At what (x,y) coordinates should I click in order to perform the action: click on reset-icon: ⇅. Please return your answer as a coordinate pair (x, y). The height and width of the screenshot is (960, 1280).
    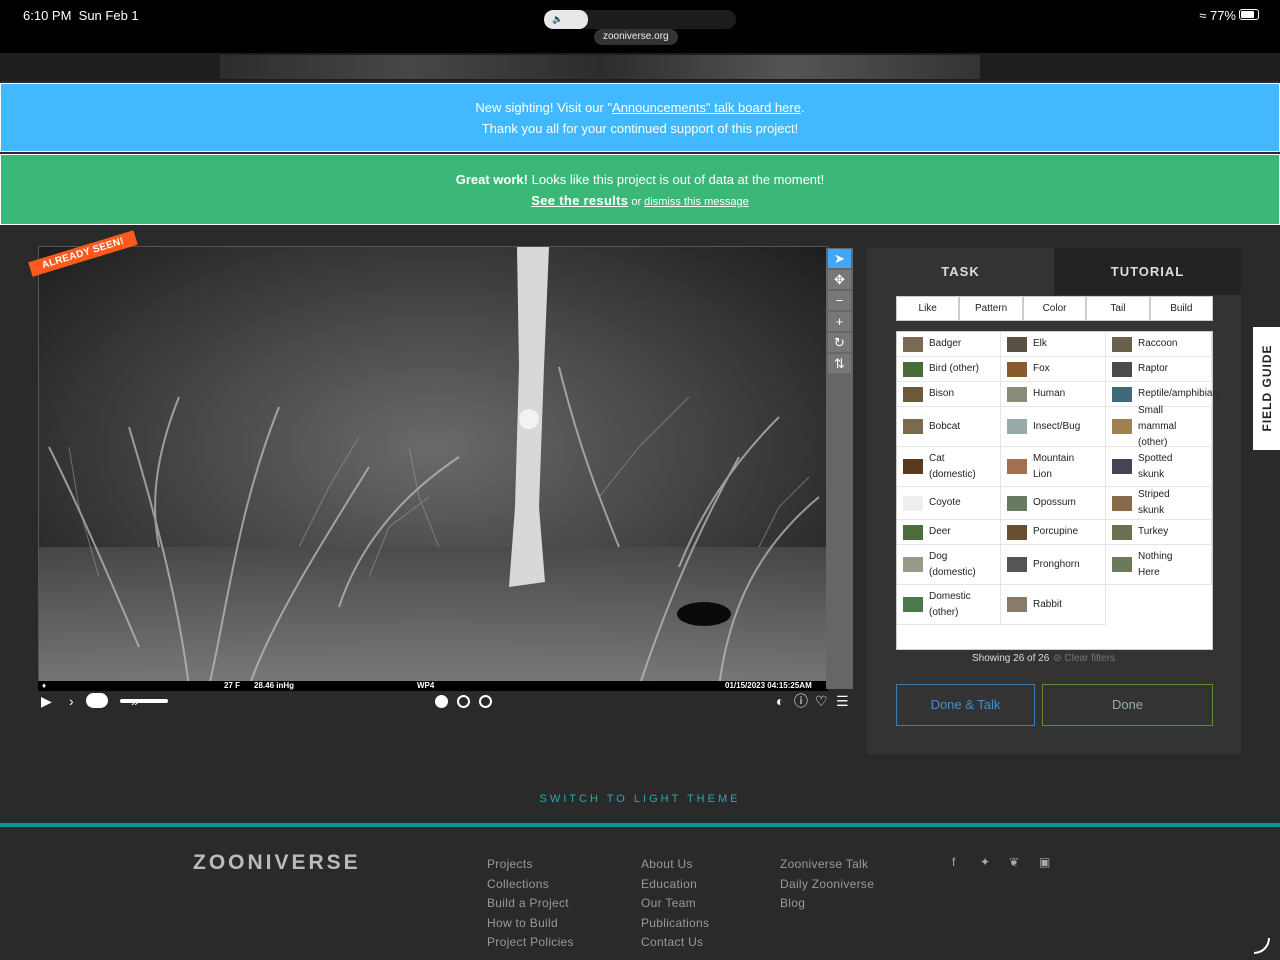
    Looking at the image, I should click on (839, 363).